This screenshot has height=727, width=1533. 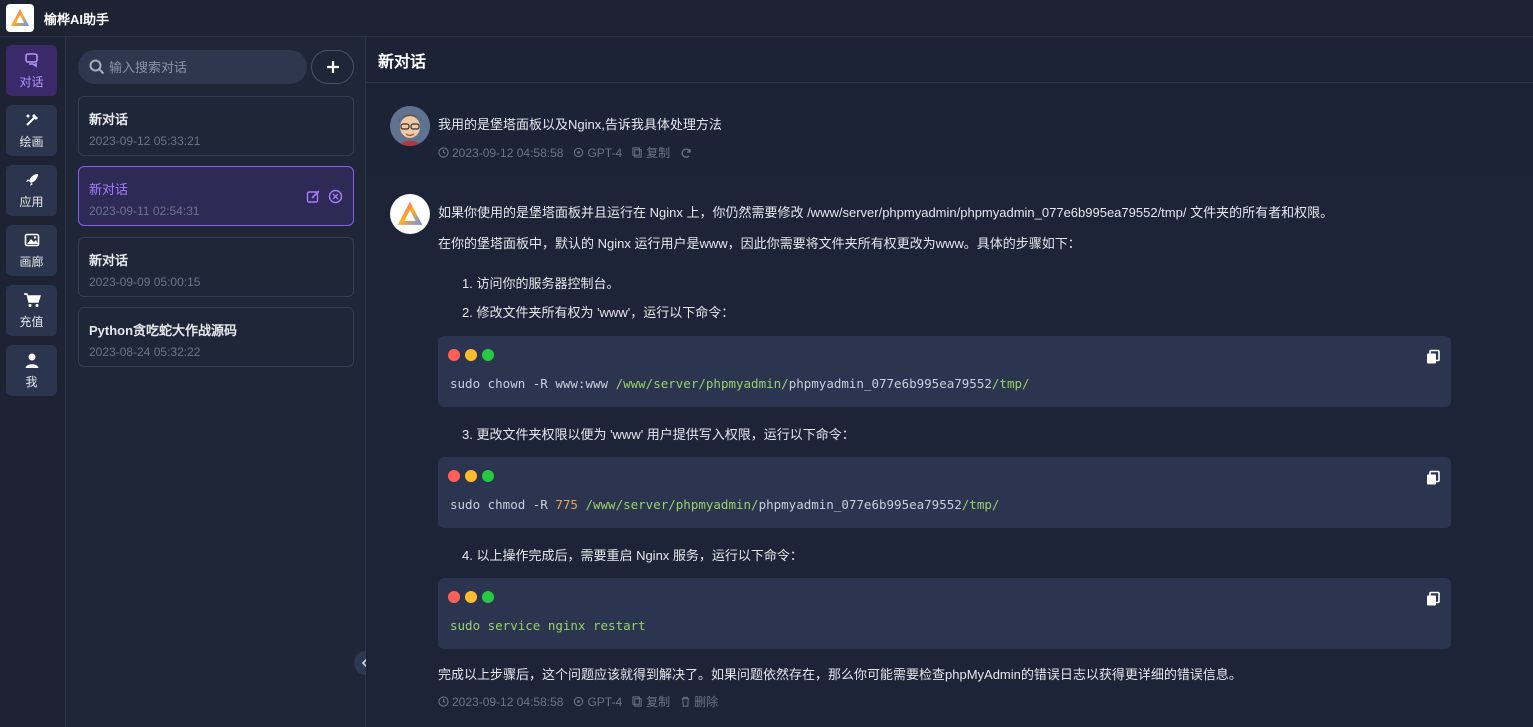 I want to click on edit-icon, so click(x=313, y=196).